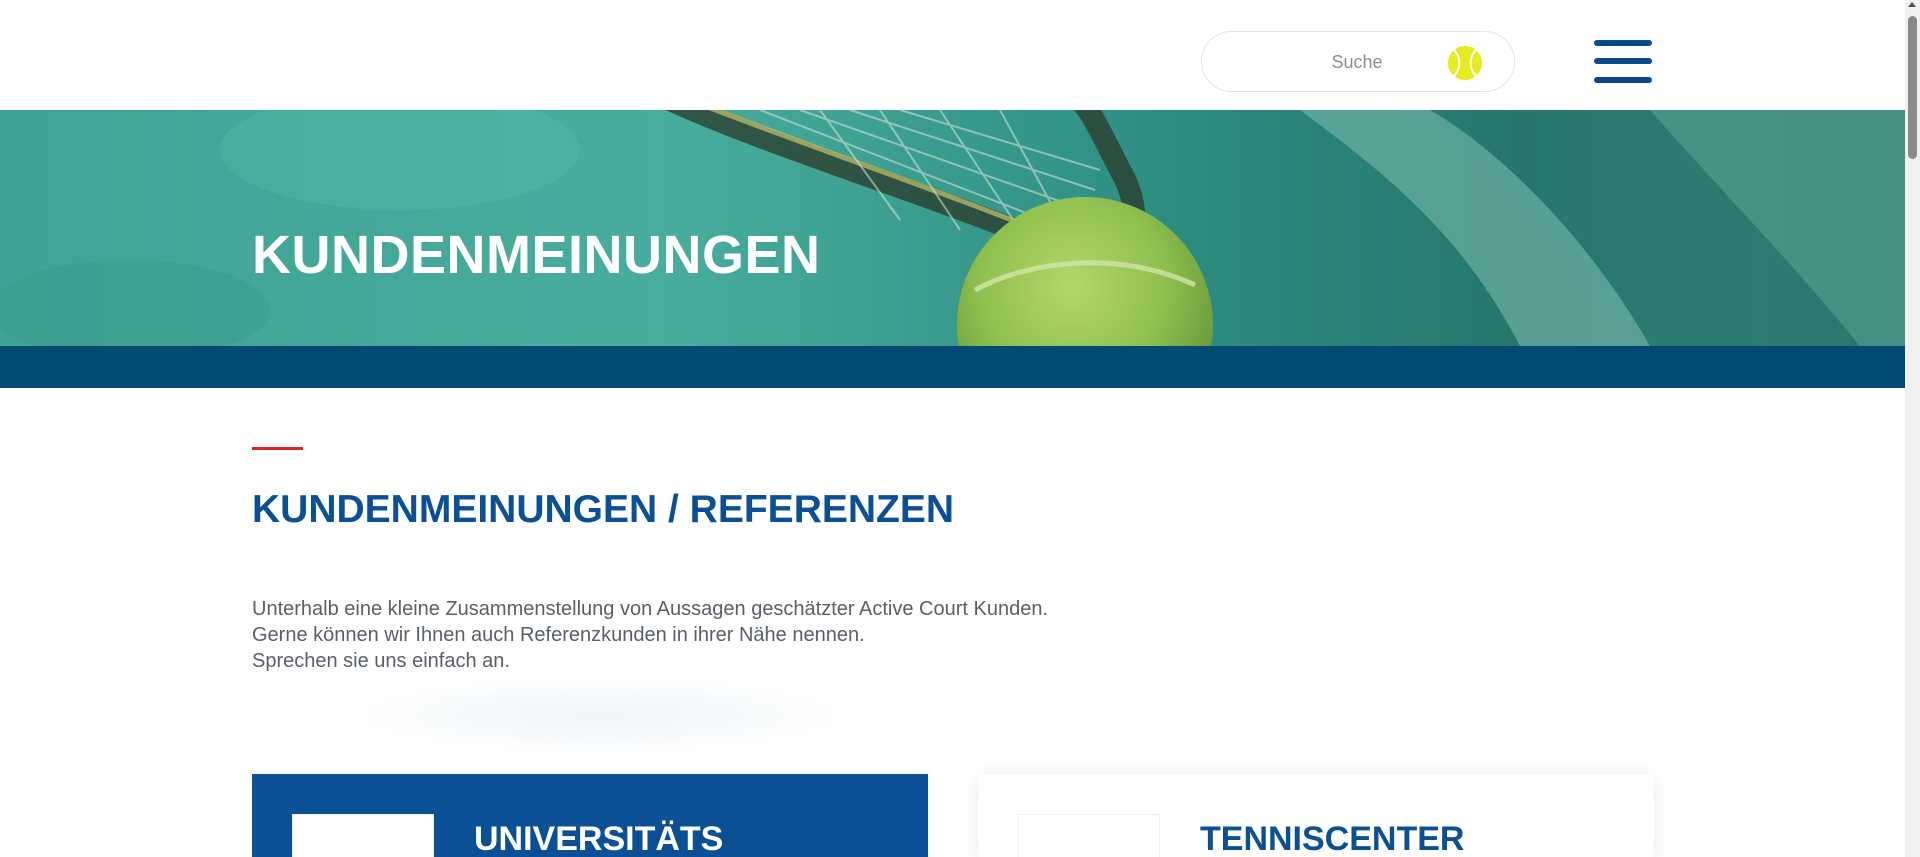 The image size is (1920, 857). What do you see at coordinates (952, 55) in the screenshot?
I see `site-header` at bounding box center [952, 55].